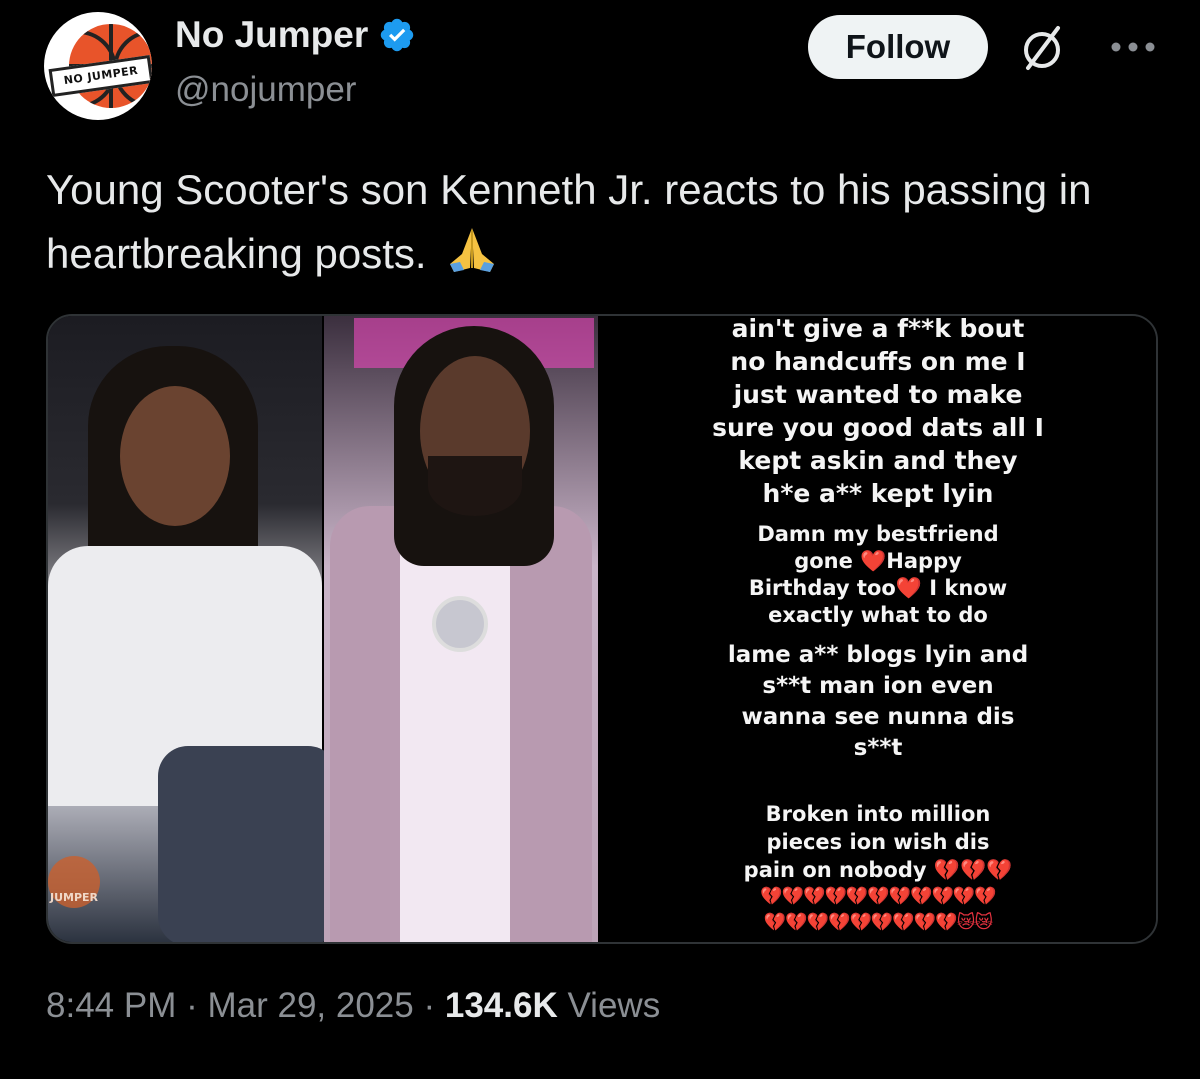 This screenshot has height=1079, width=1200. Describe the element at coordinates (111, 1005) in the screenshot. I see `tweet-time: 8:44 PM` at that location.